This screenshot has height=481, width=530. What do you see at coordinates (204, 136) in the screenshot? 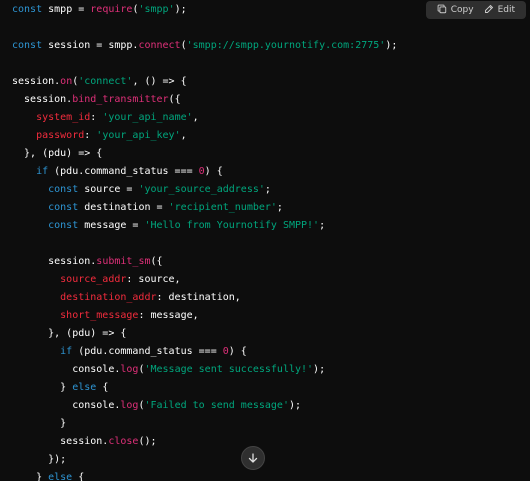
I see `code-line: password: 'your_api_key',` at bounding box center [204, 136].